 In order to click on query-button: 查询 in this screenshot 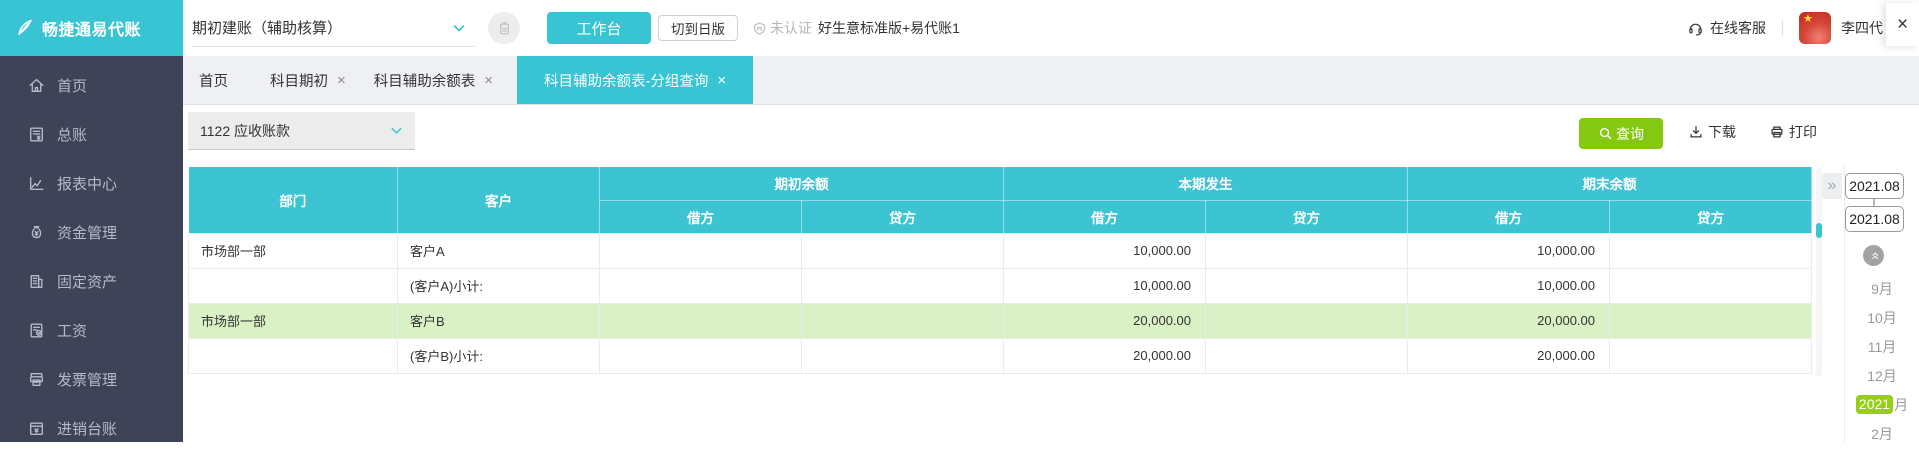, I will do `click(1621, 133)`.